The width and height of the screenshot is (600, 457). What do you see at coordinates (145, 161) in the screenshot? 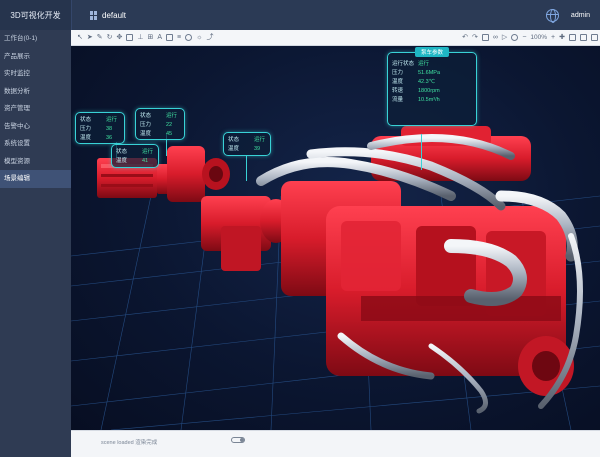
I see `panel-value: 41` at bounding box center [145, 161].